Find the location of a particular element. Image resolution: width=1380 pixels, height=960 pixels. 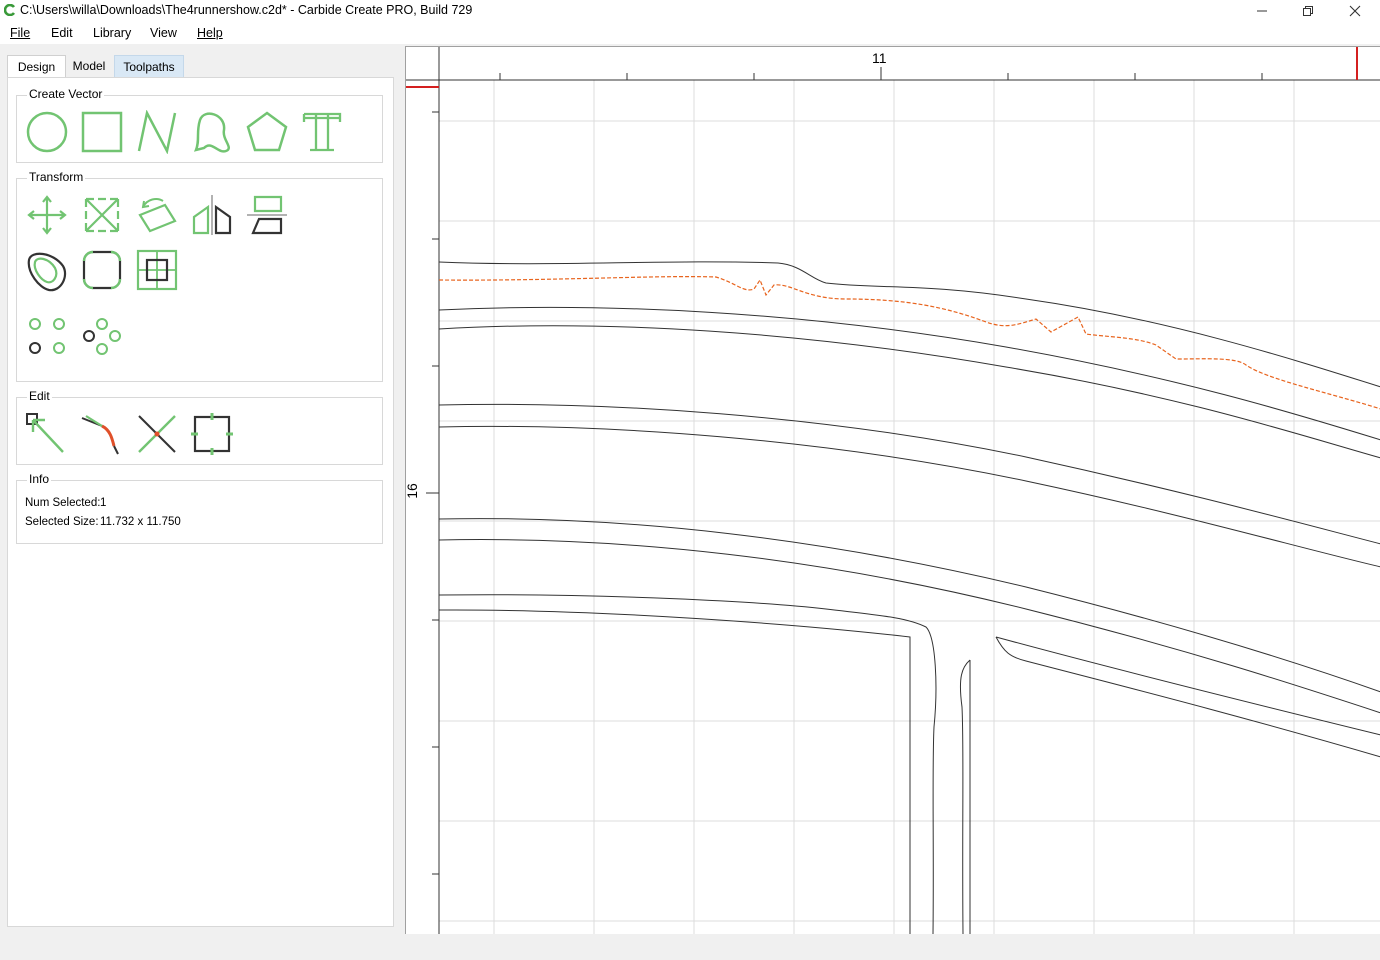

minimize-button is located at coordinates (1262, 11).